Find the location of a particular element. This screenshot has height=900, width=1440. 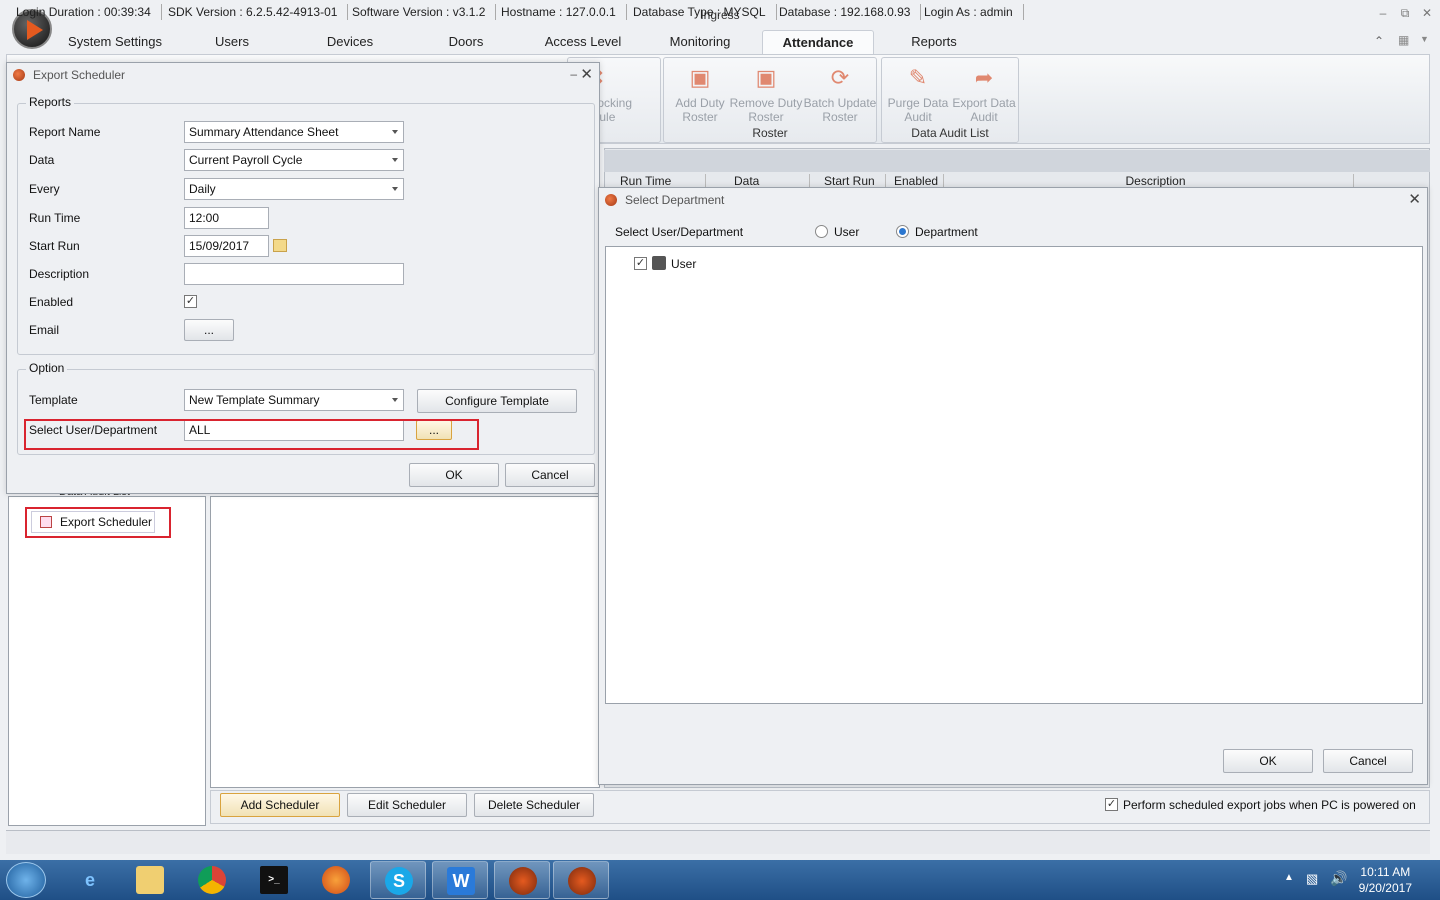

description-input is located at coordinates (294, 274).